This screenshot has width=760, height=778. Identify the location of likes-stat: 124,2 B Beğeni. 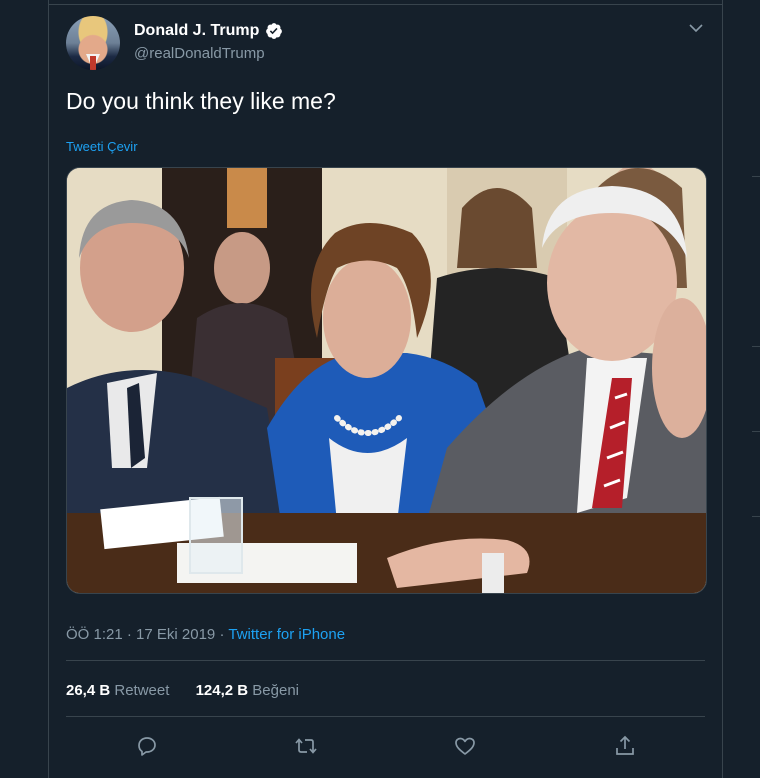
(247, 690).